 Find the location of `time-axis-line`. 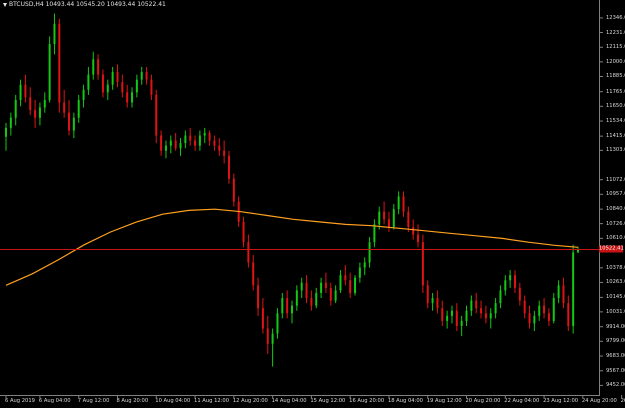

time-axis-line is located at coordinates (300, 395).